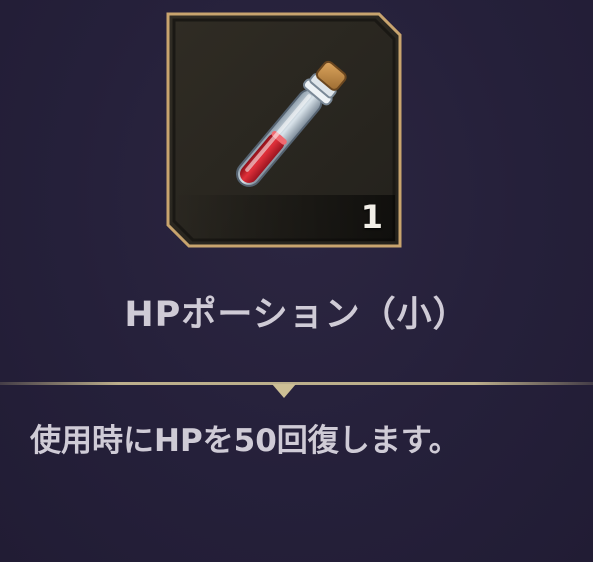 The image size is (593, 562). What do you see at coordinates (245, 441) in the screenshot?
I see `item-description: 使用時にHPを50回復します。` at bounding box center [245, 441].